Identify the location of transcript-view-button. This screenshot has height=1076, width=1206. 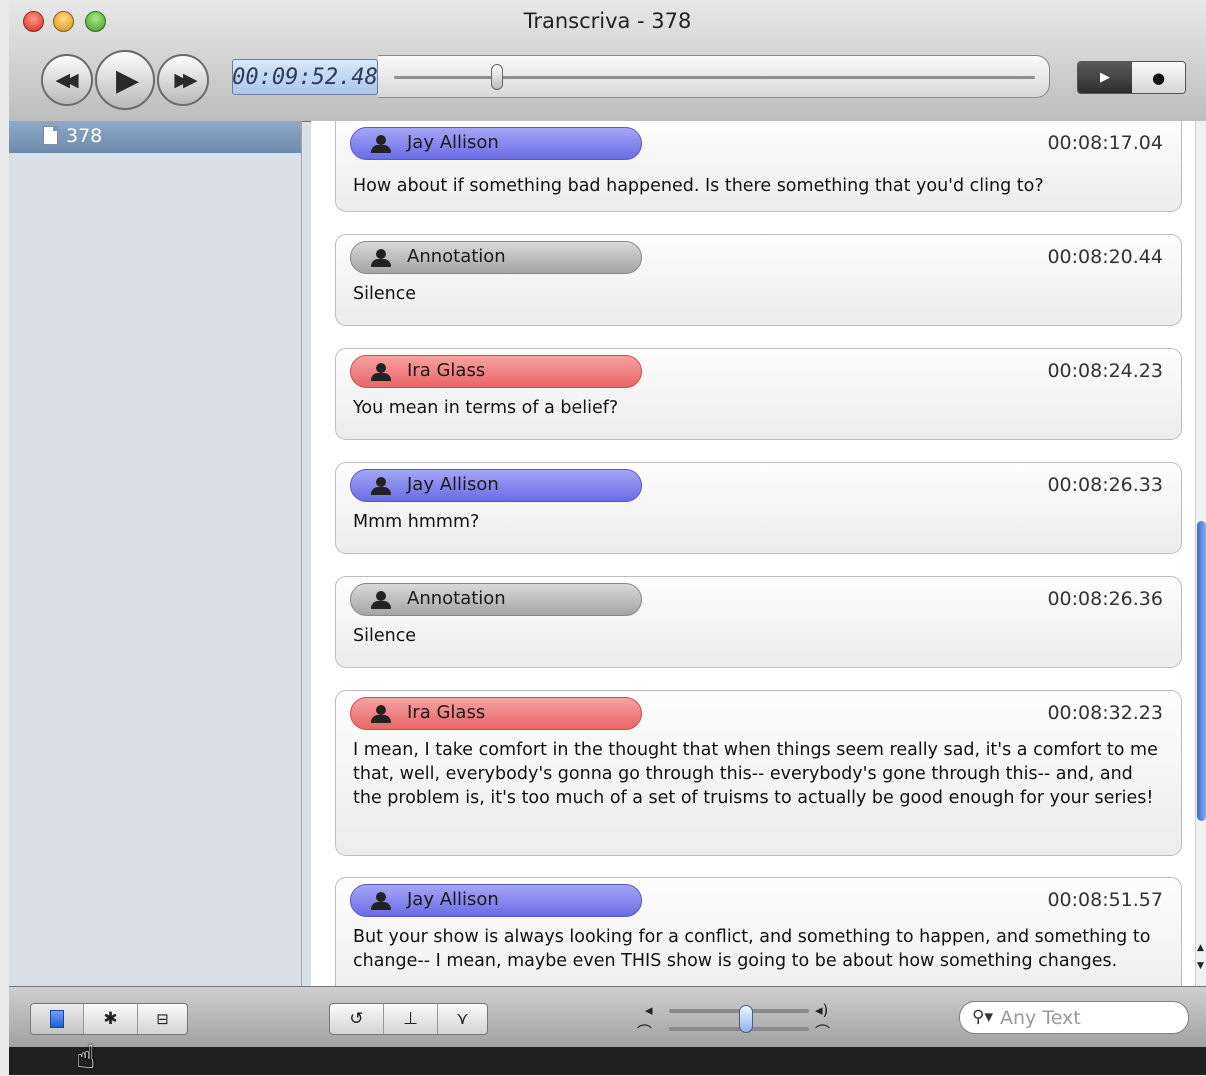
(57, 1019).